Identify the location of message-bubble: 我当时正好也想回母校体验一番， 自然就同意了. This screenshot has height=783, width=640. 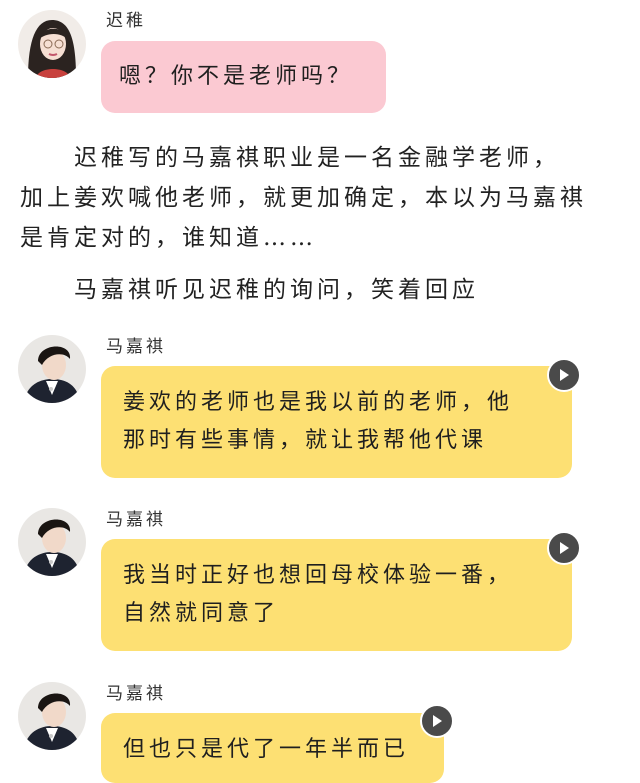
(336, 595).